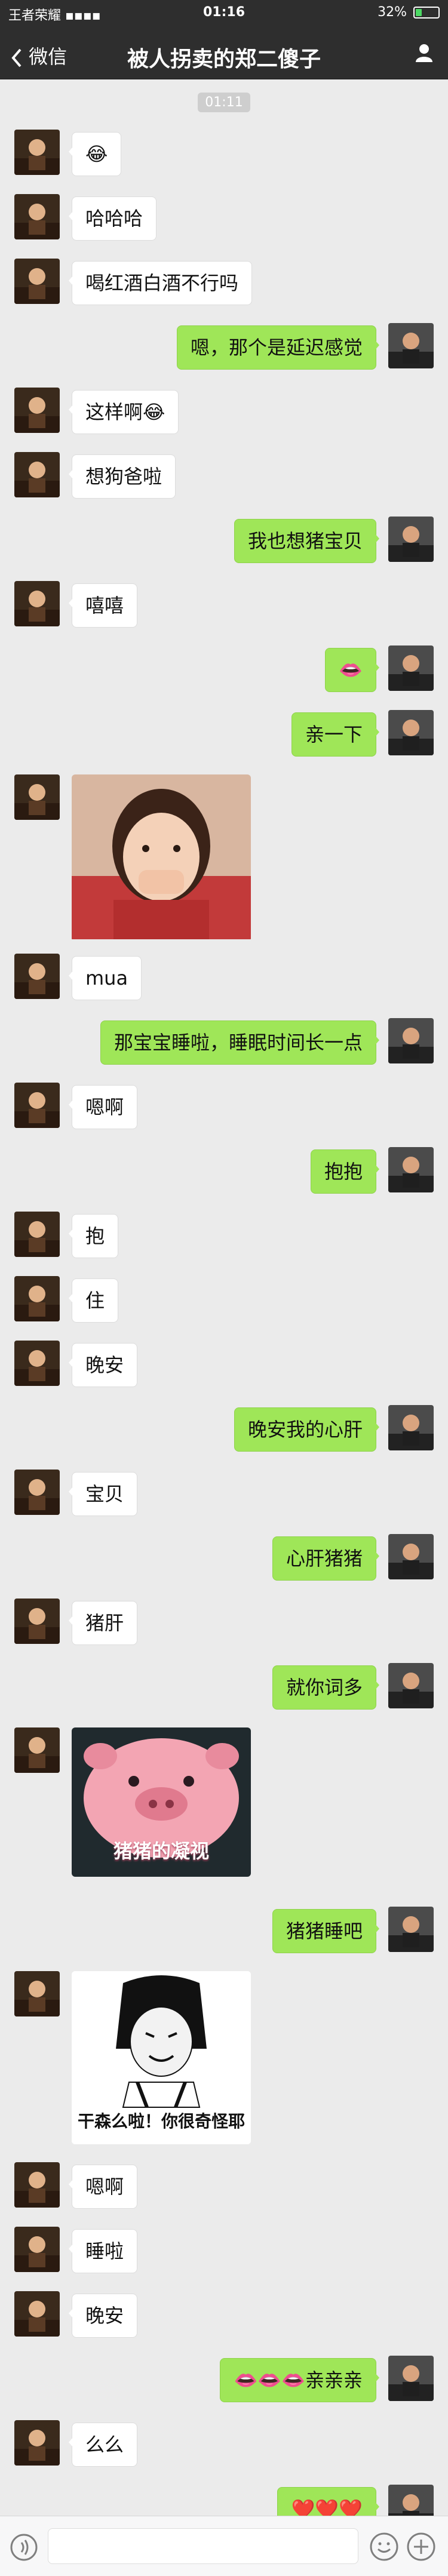 The width and height of the screenshot is (448, 2576). I want to click on message-bubble: 哈哈哈, so click(112, 218).